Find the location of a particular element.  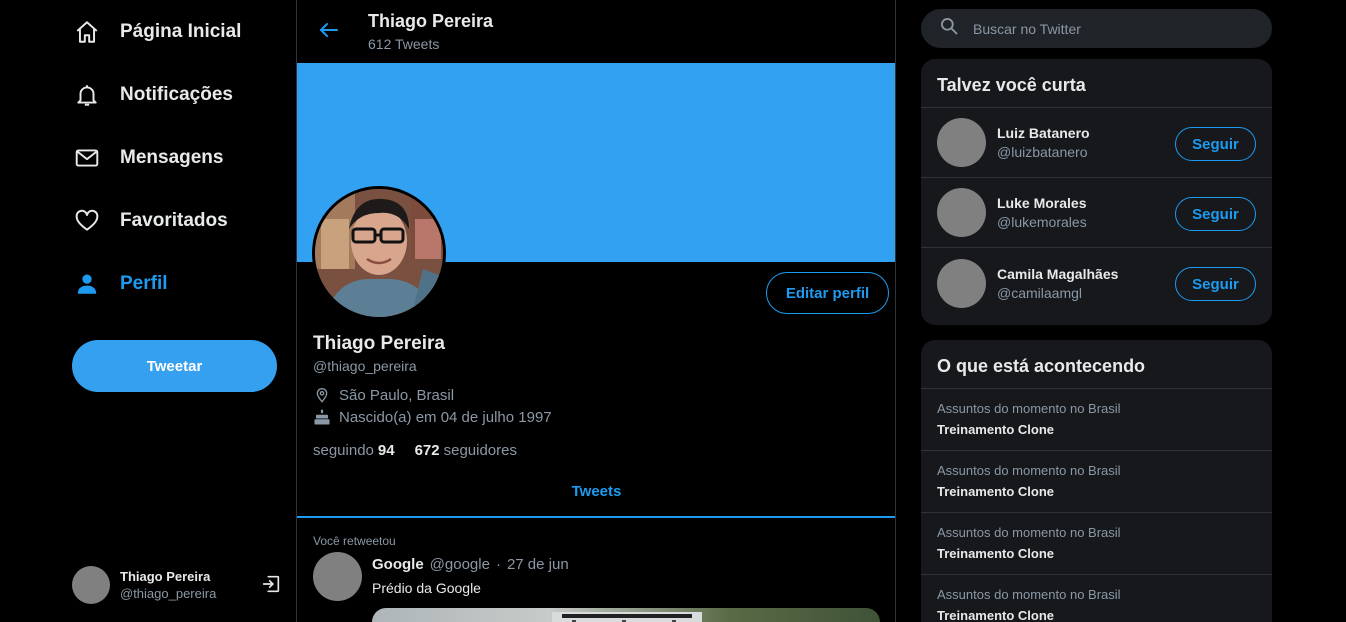

tweet-avatar is located at coordinates (337, 576).